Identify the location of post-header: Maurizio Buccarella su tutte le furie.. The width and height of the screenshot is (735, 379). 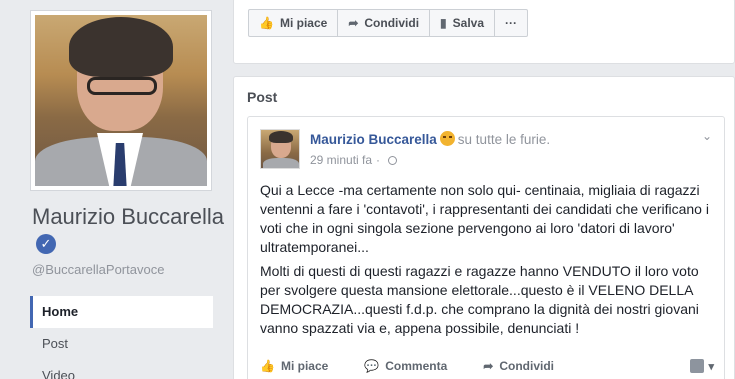
(430, 139).